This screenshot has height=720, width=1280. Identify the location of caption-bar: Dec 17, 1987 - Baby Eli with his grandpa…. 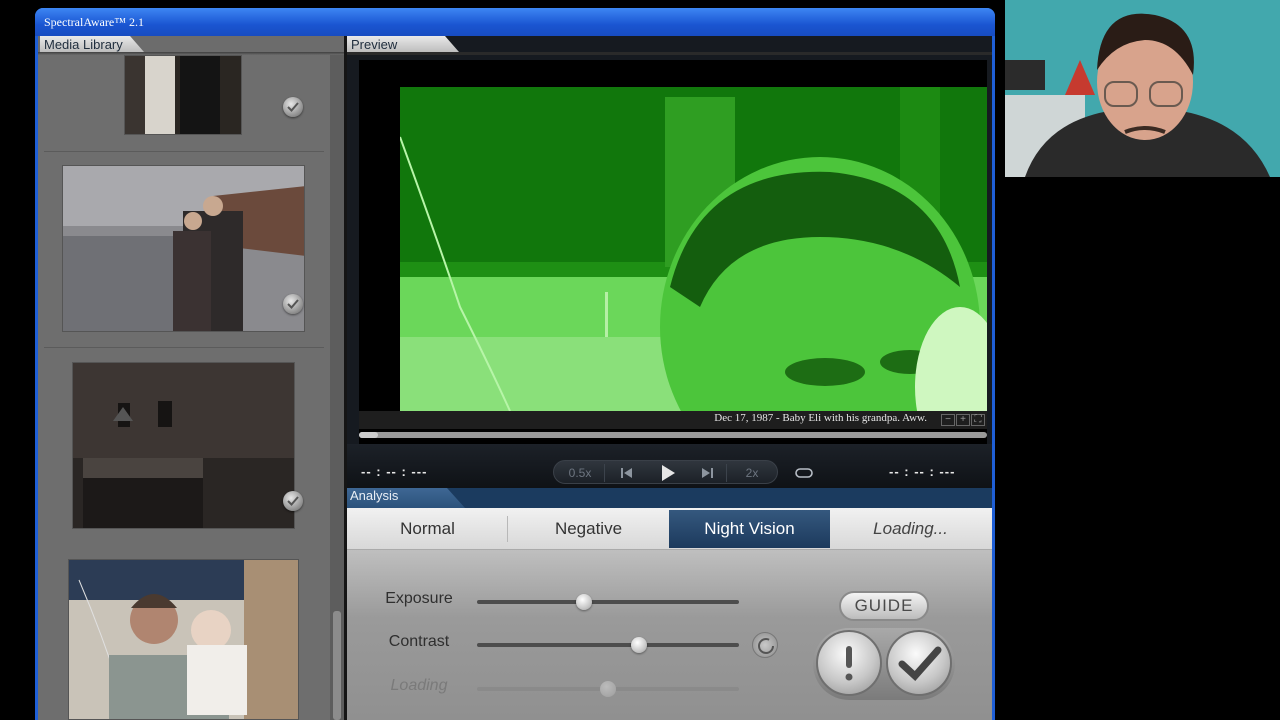
(673, 420).